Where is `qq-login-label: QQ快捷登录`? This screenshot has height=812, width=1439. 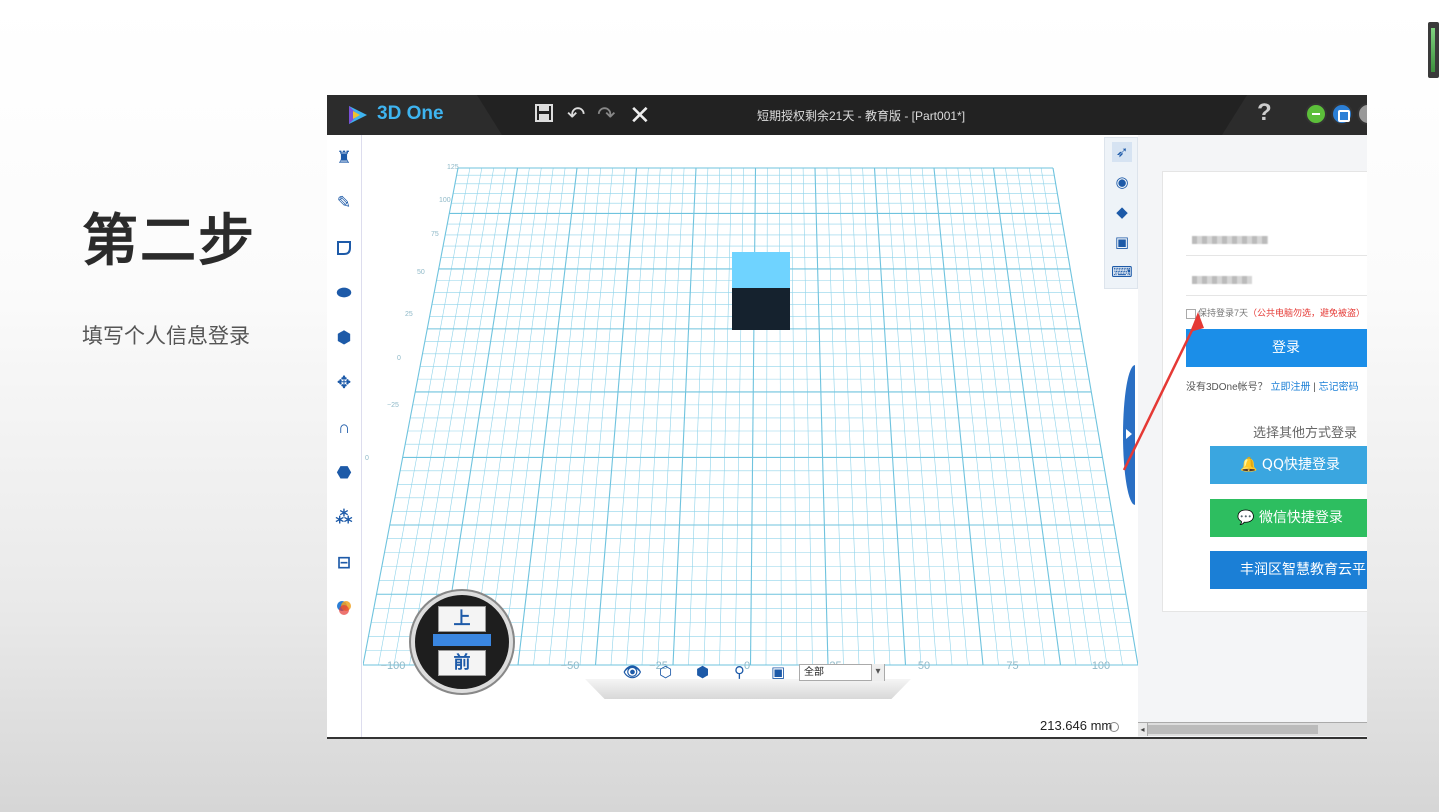
qq-login-label: QQ快捷登录 is located at coordinates (1300, 465).